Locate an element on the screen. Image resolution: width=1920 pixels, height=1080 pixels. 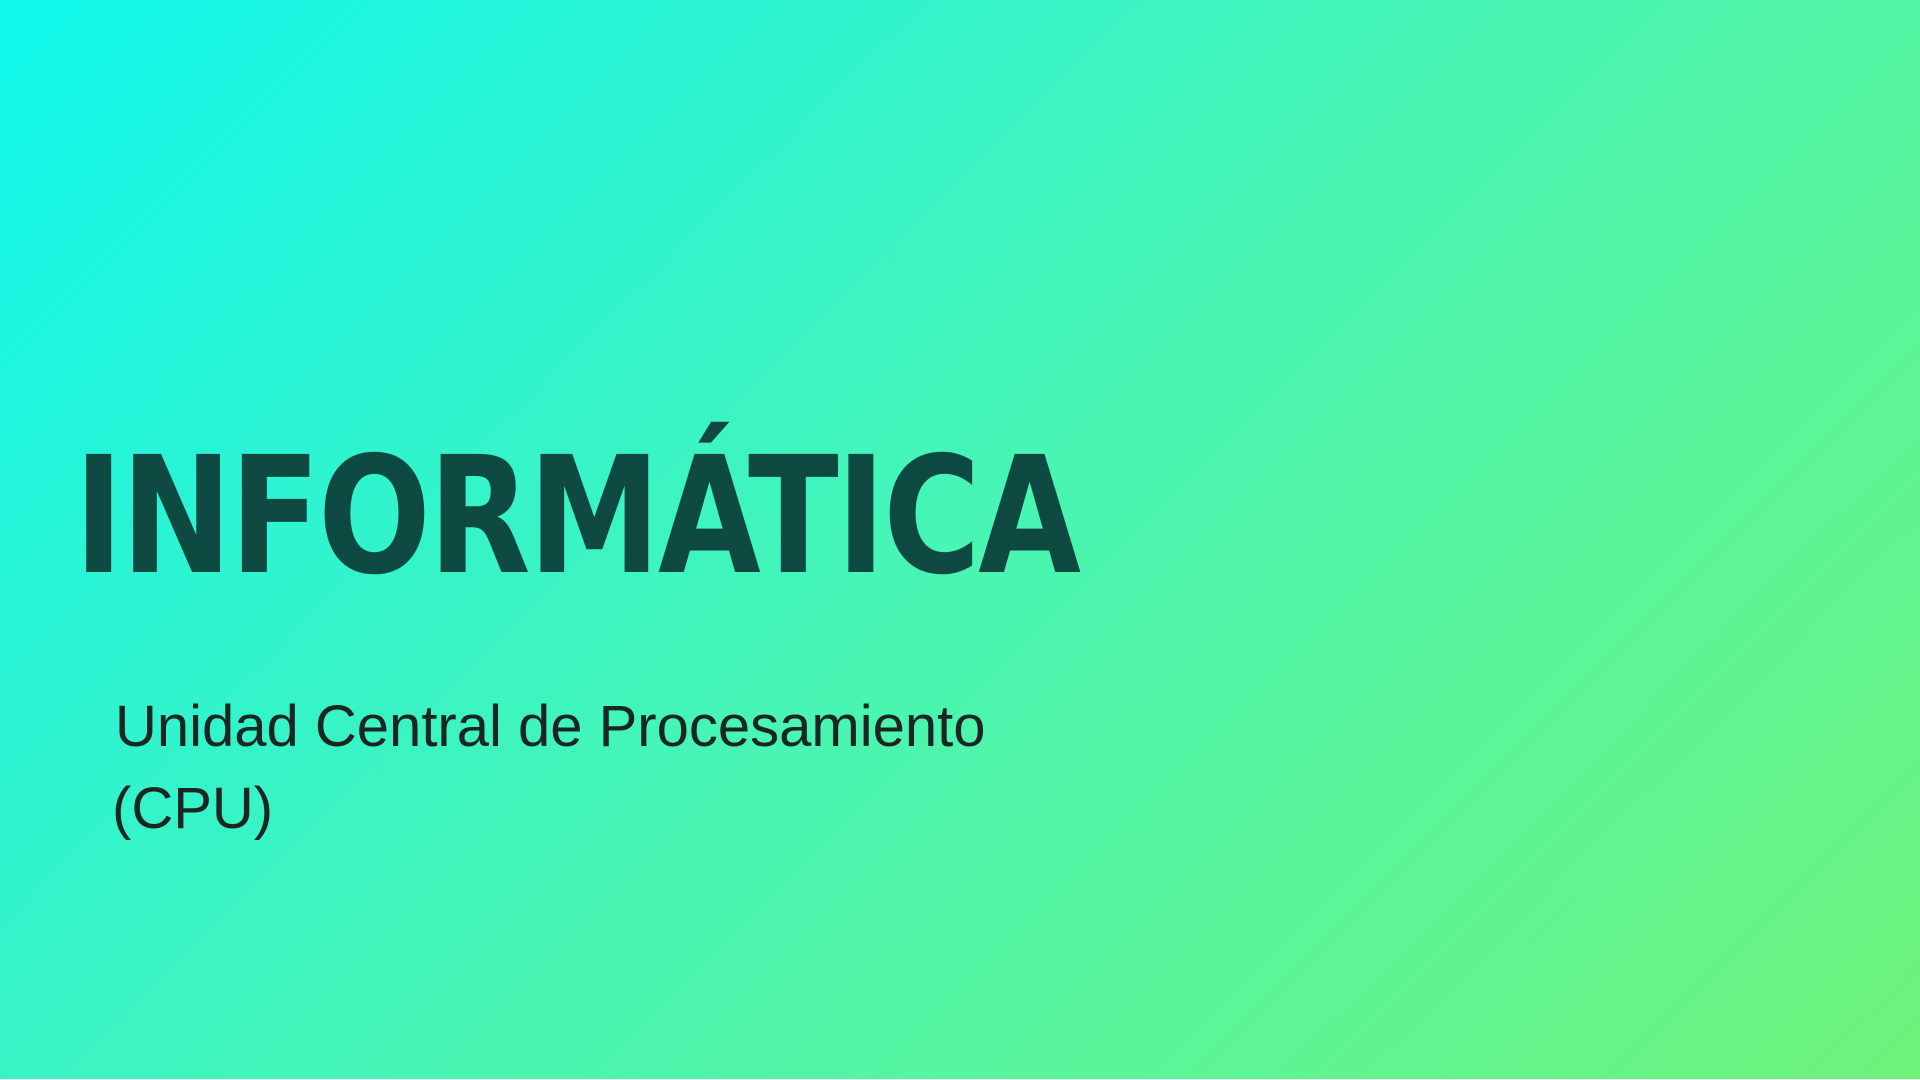
subtitle-line-2: (CPU) is located at coordinates (193, 808).